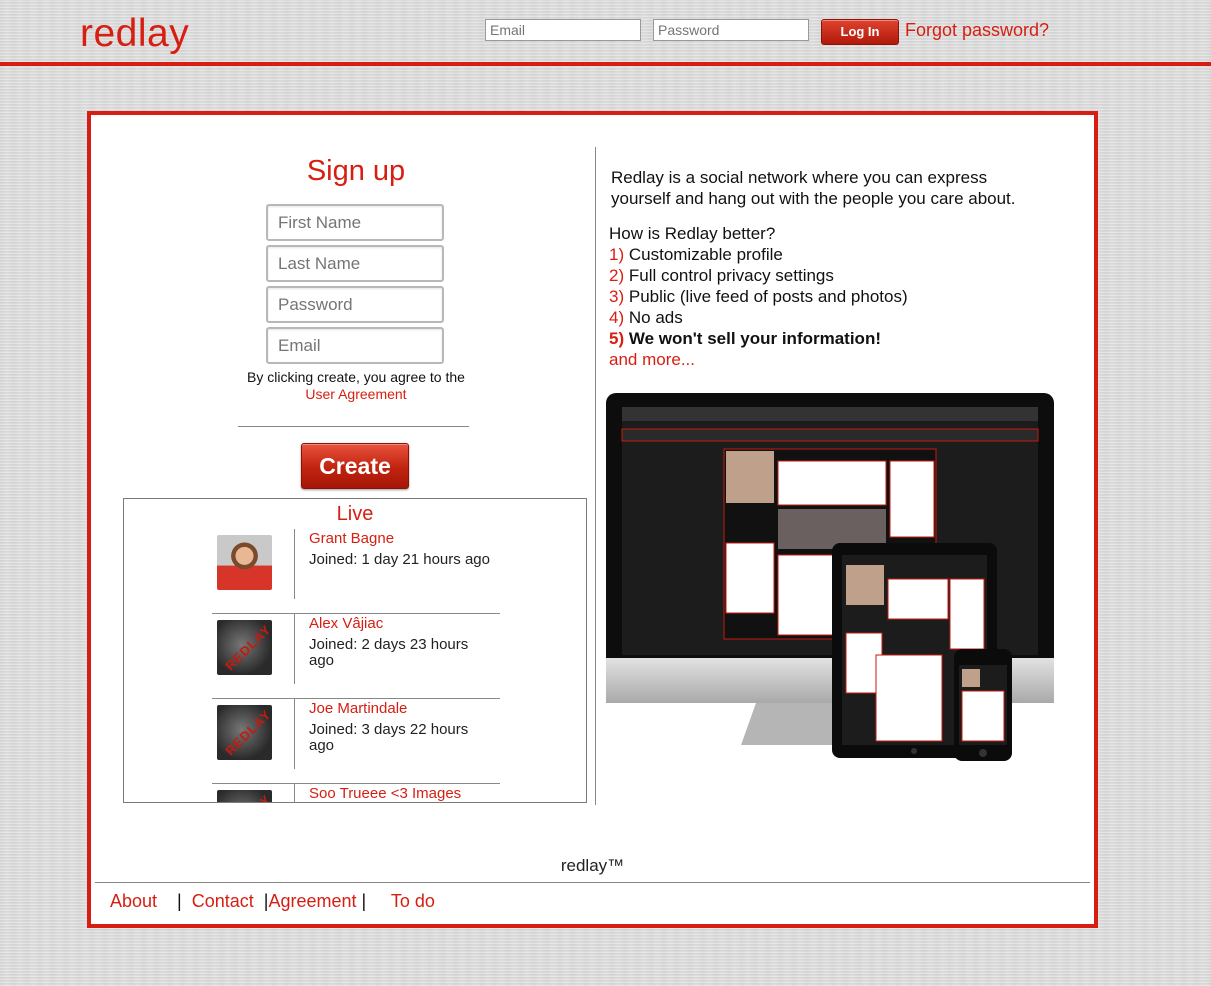  Describe the element at coordinates (355, 304) in the screenshot. I see `signup-password-field` at that location.